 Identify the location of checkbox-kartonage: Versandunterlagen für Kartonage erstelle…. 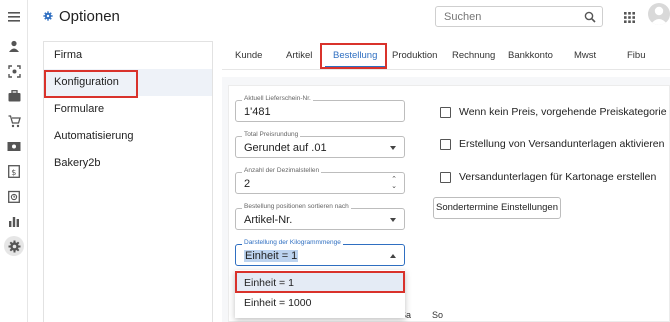
(548, 177).